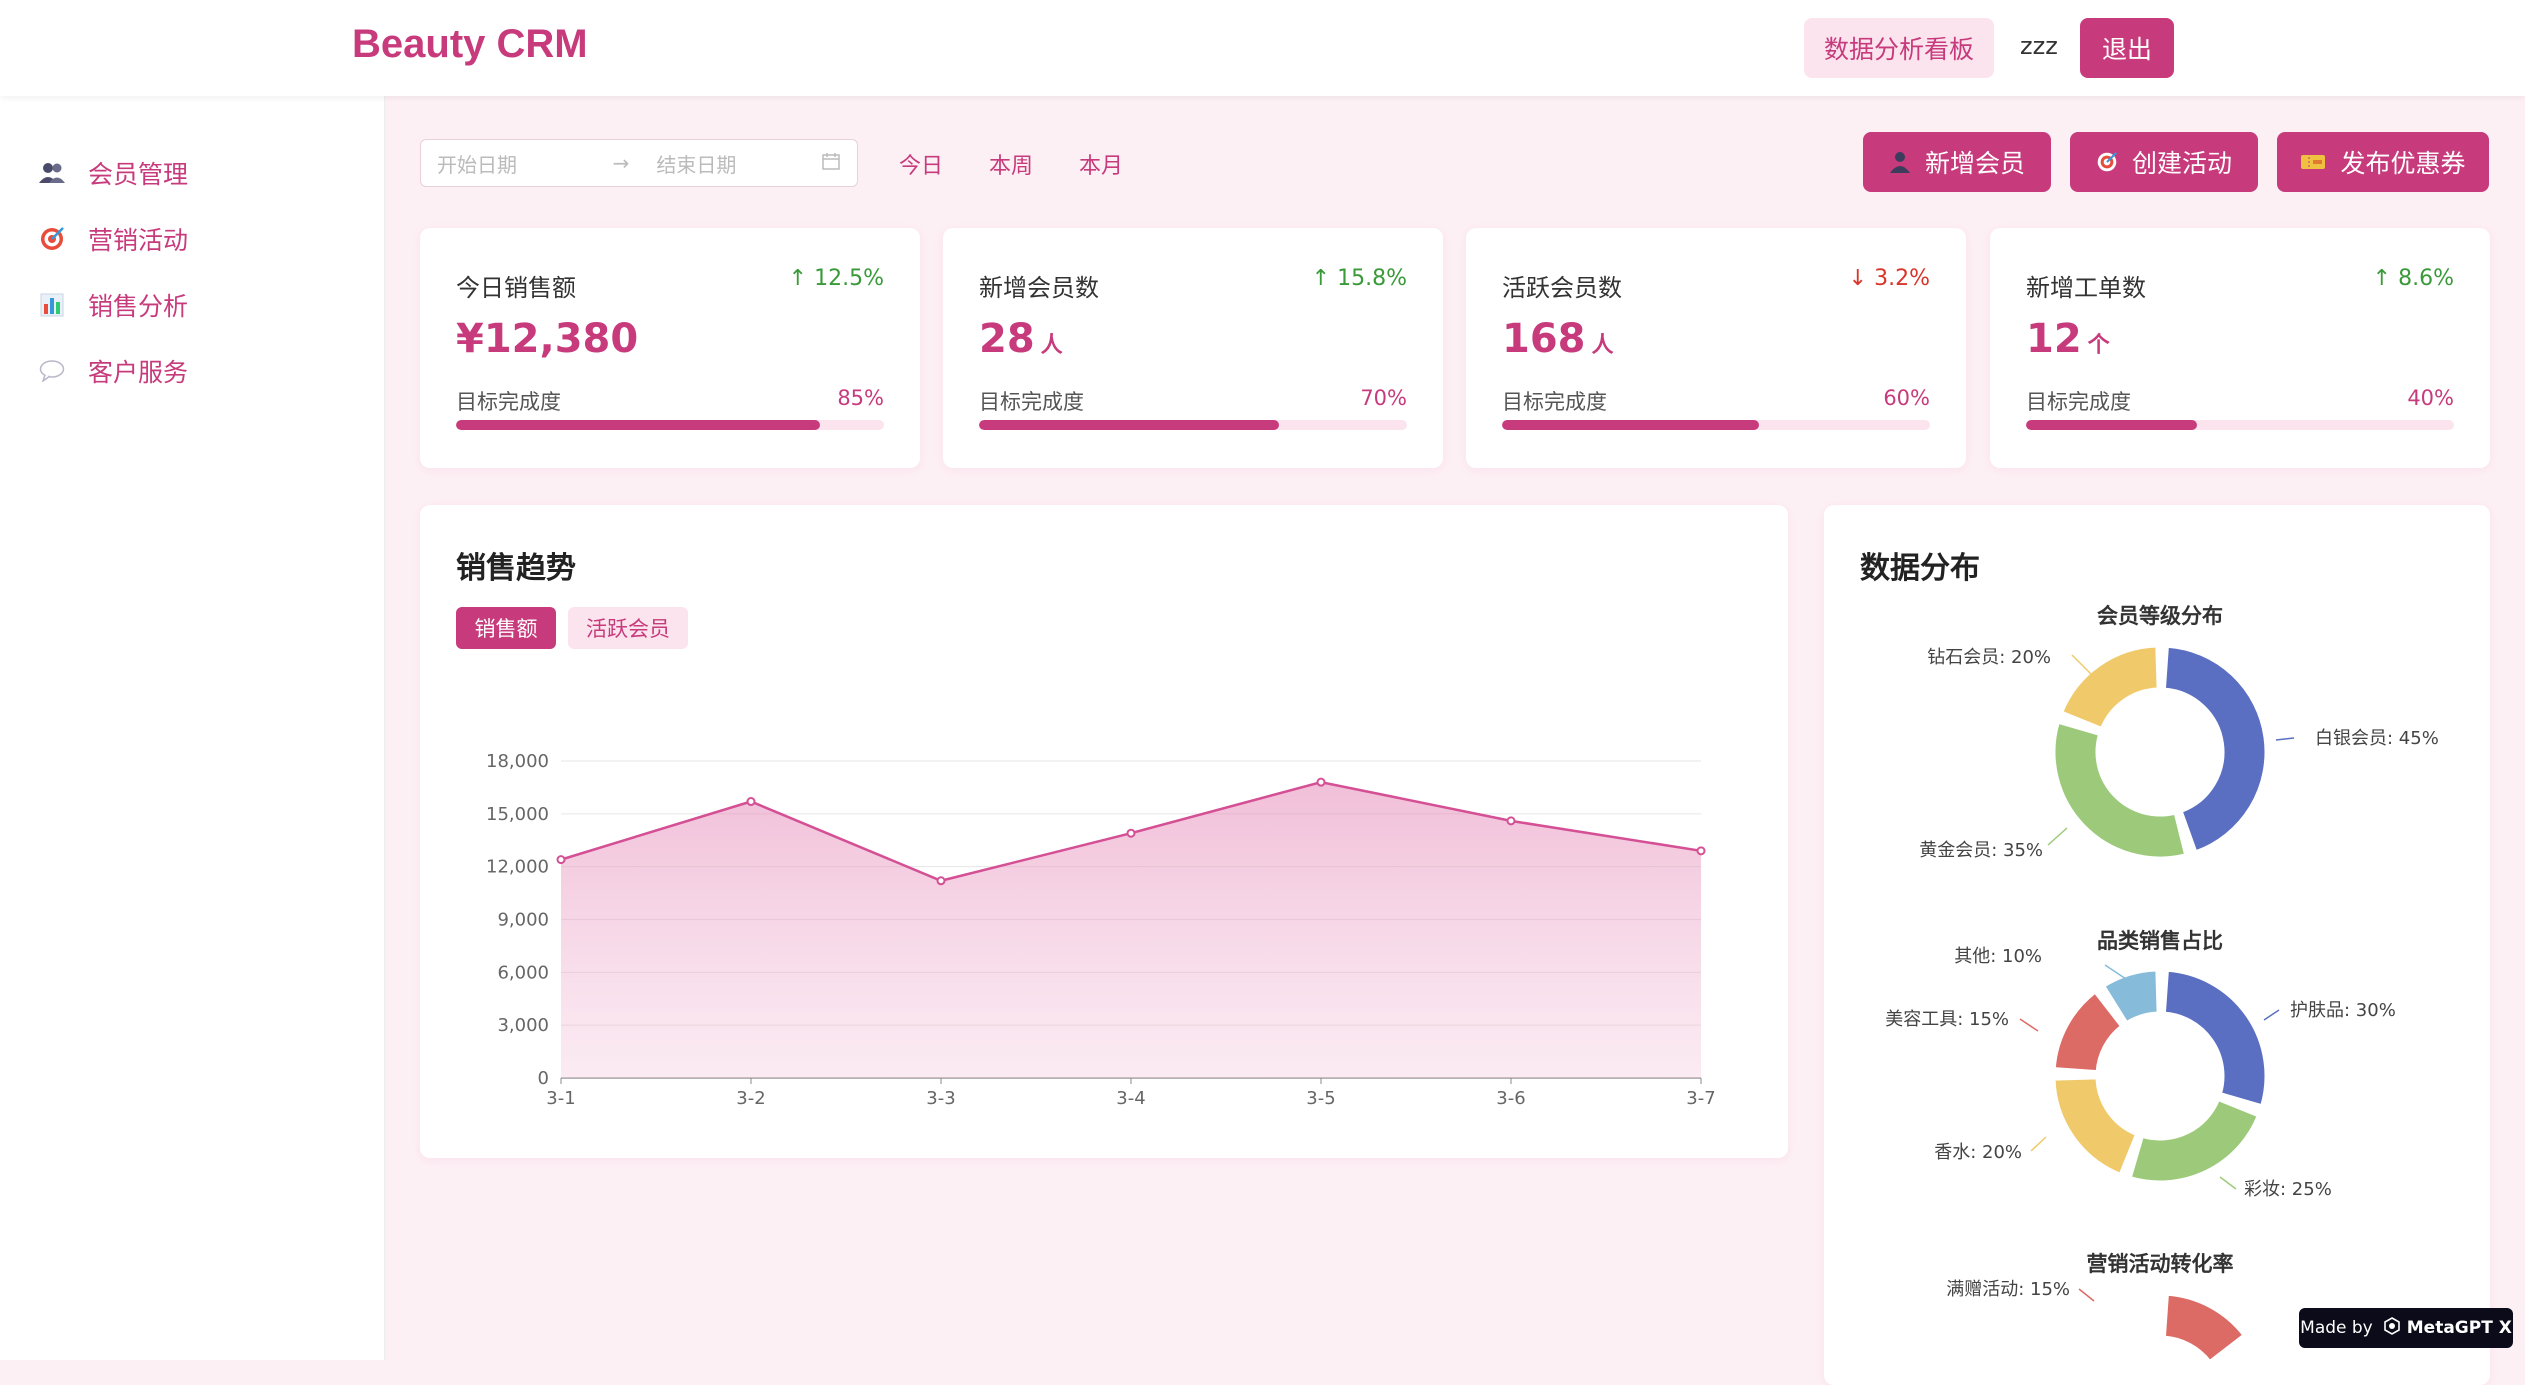 The height and width of the screenshot is (1385, 2525). I want to click on arrow-right-icon: →, so click(621, 163).